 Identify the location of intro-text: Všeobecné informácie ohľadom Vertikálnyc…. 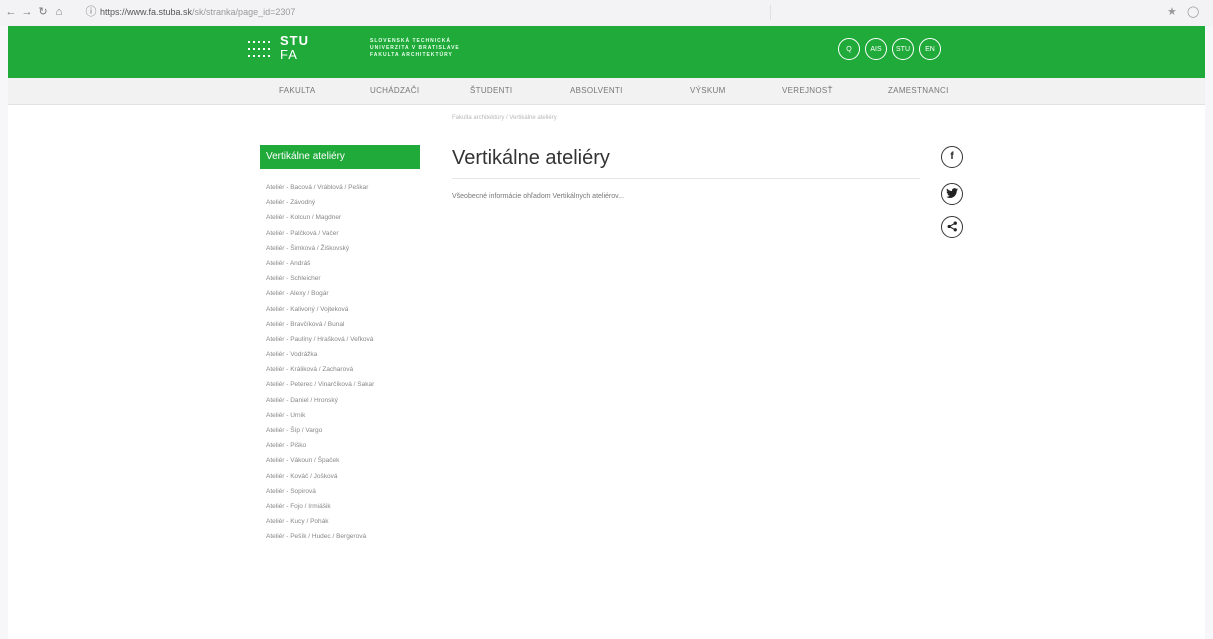
(538, 196).